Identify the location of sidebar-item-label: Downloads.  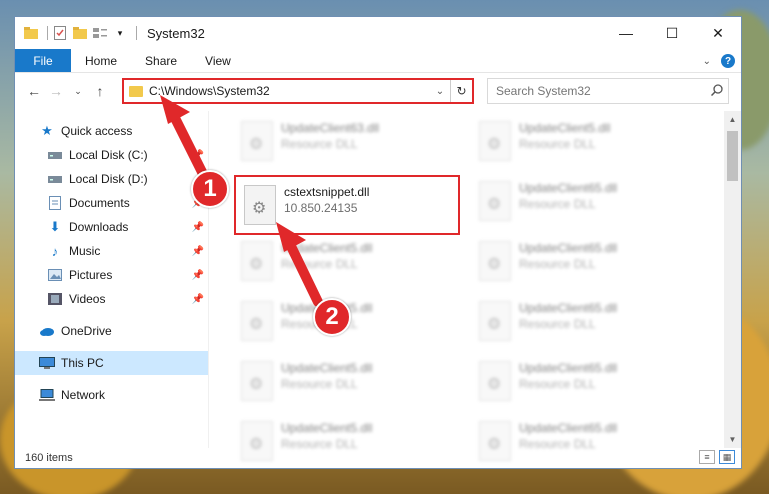
(99, 227).